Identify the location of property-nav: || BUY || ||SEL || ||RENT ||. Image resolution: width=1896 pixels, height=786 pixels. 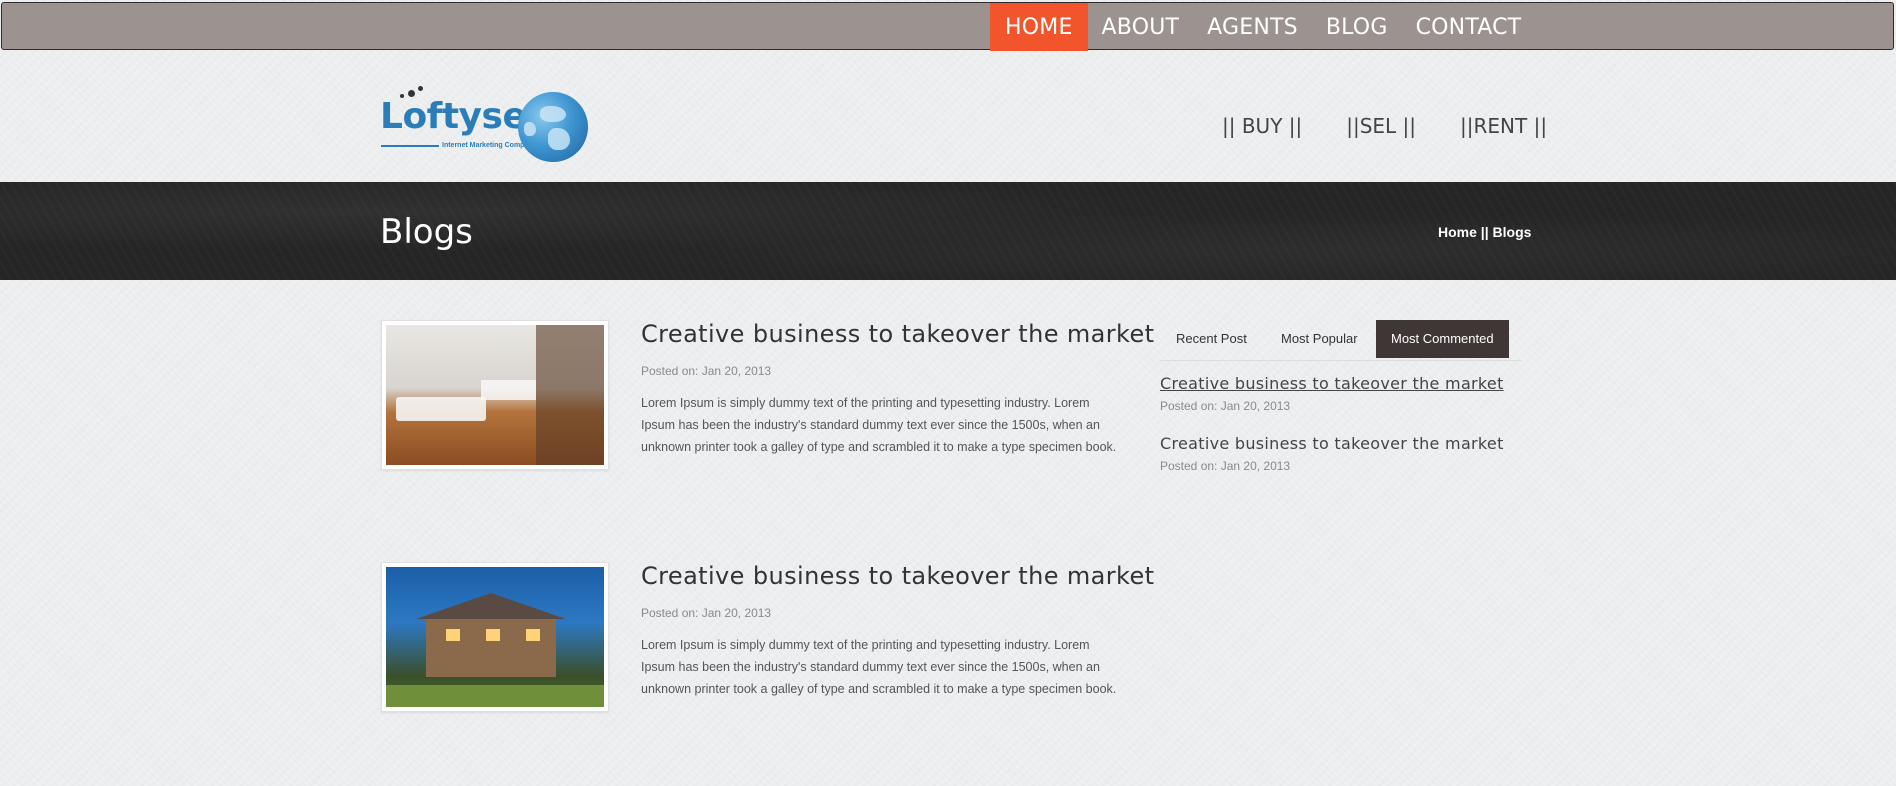
(1384, 126).